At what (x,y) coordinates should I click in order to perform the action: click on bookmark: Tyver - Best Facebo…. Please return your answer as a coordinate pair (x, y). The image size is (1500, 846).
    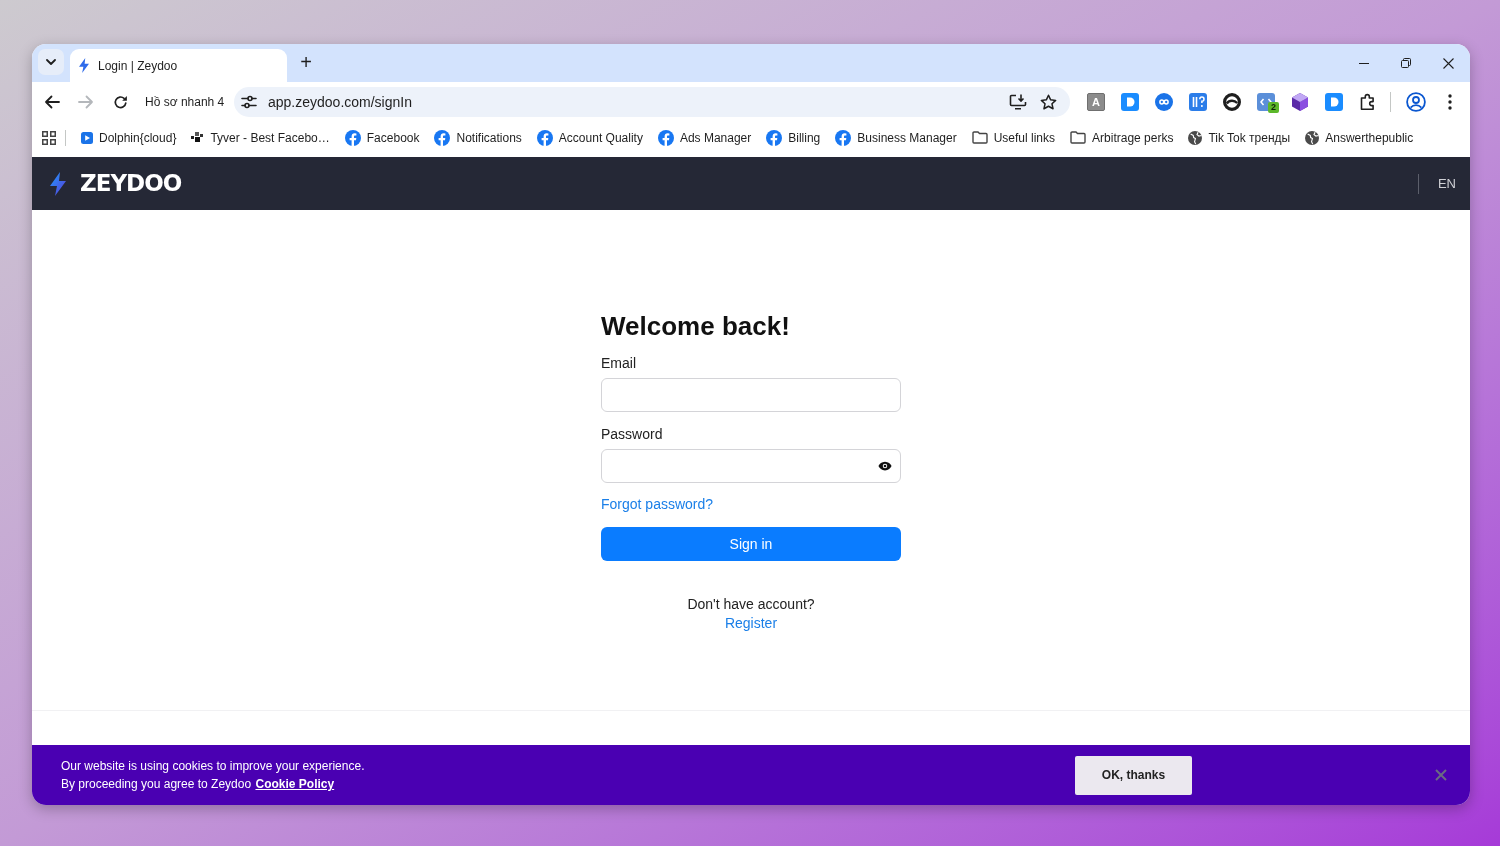
    Looking at the image, I should click on (260, 137).